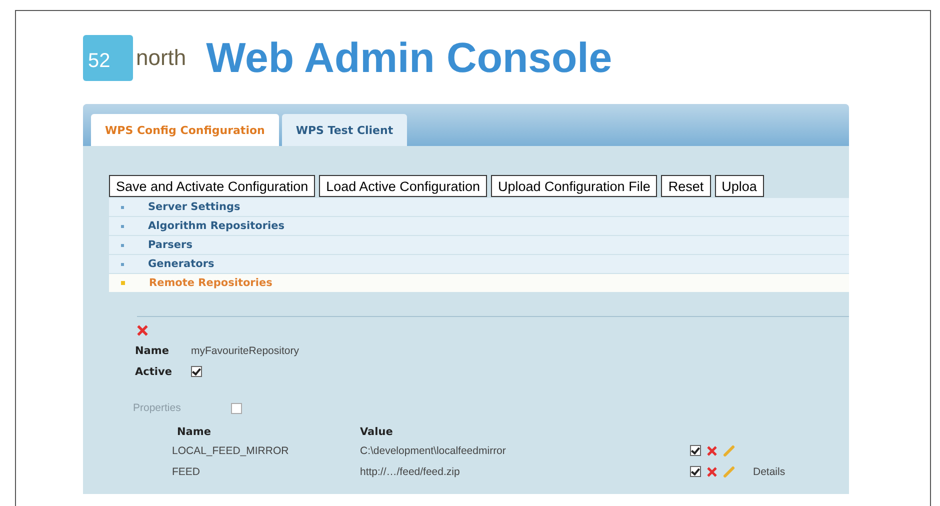 Image resolution: width=940 pixels, height=506 pixels. What do you see at coordinates (433, 450) in the screenshot?
I see `table-cell-text: C:\development\localfeedmirror` at bounding box center [433, 450].